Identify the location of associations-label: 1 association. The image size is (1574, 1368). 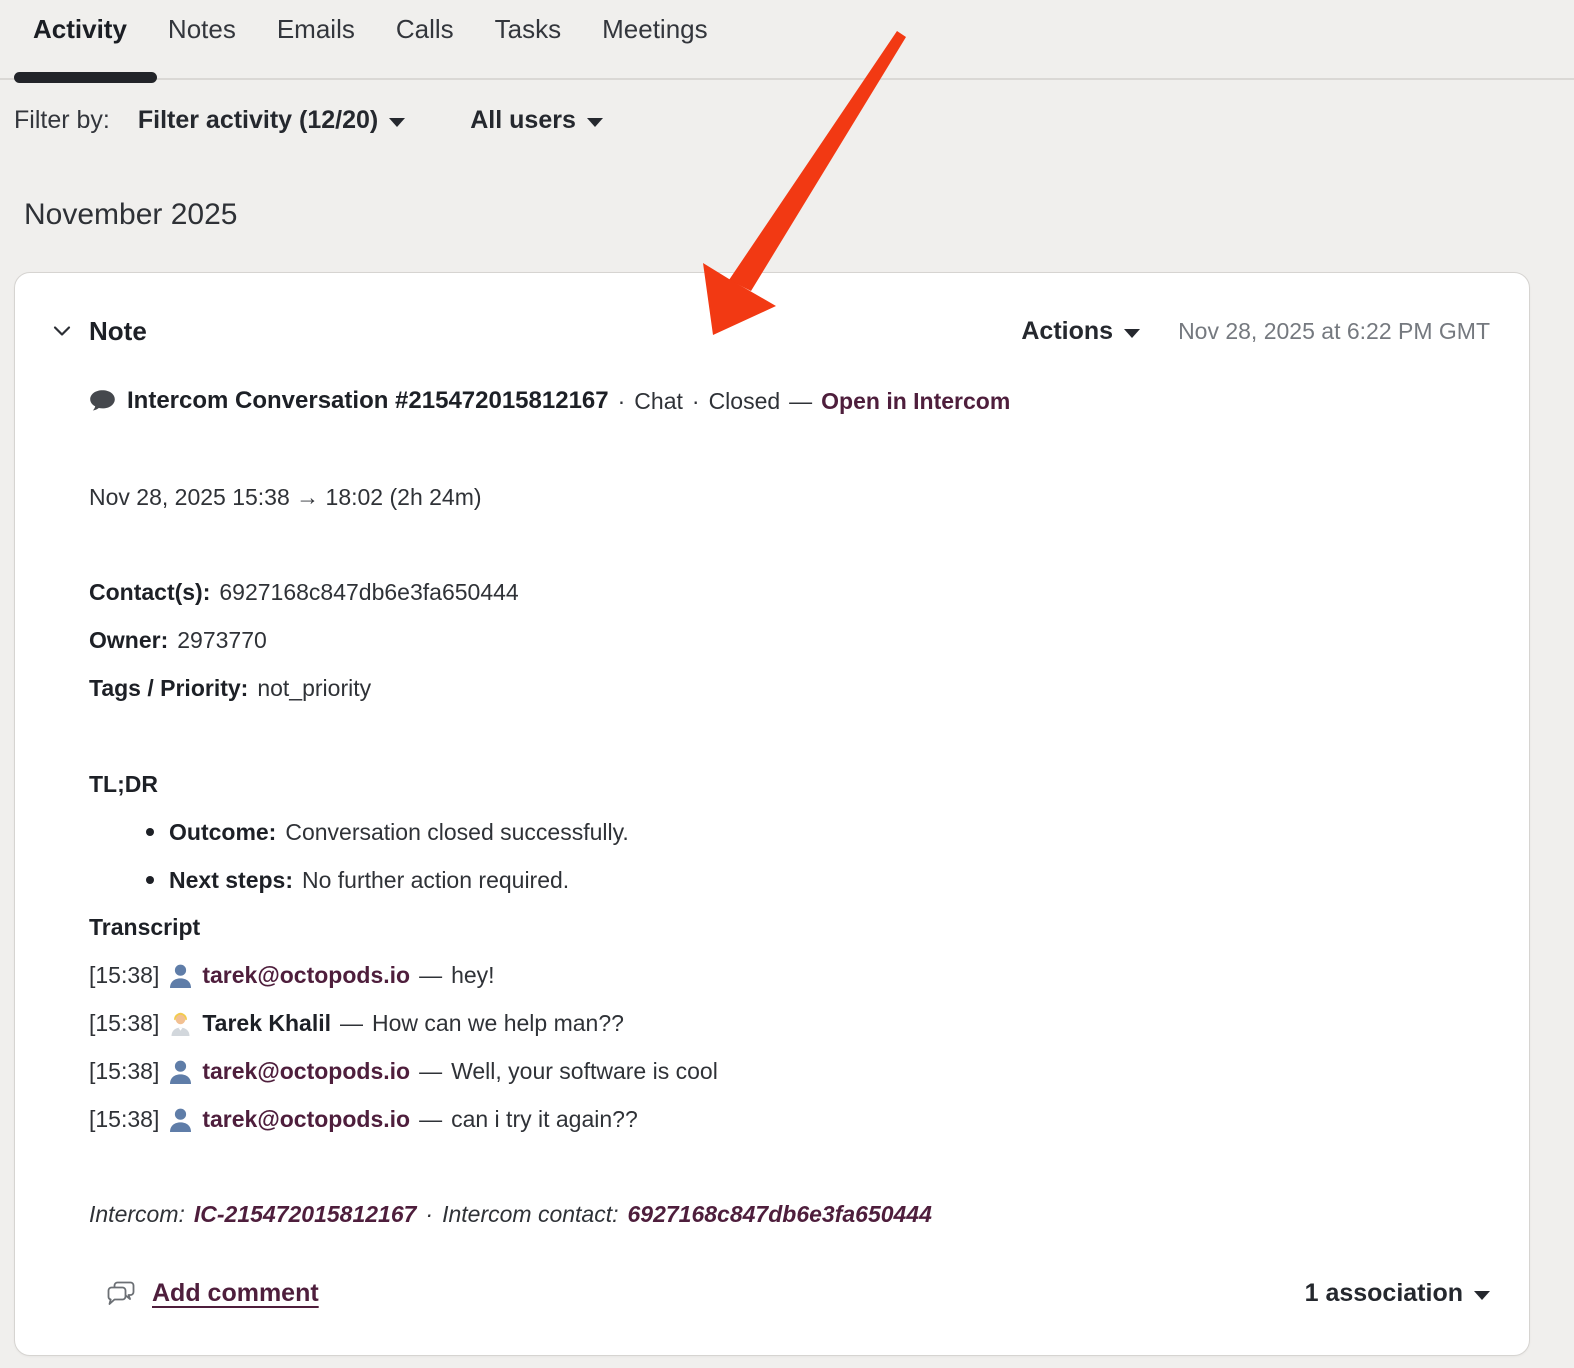
(1383, 1292).